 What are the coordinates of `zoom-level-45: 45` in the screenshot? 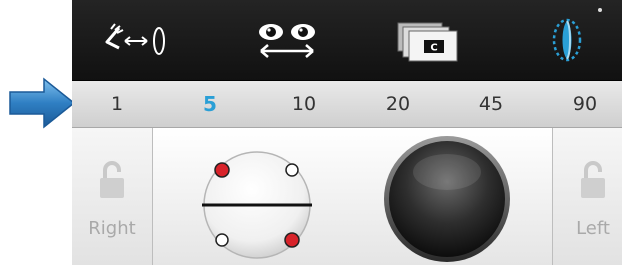 It's located at (491, 104).